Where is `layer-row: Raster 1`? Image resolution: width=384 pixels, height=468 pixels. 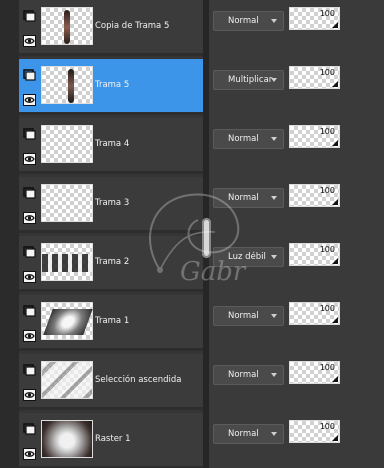 layer-row: Raster 1 is located at coordinates (111, 440).